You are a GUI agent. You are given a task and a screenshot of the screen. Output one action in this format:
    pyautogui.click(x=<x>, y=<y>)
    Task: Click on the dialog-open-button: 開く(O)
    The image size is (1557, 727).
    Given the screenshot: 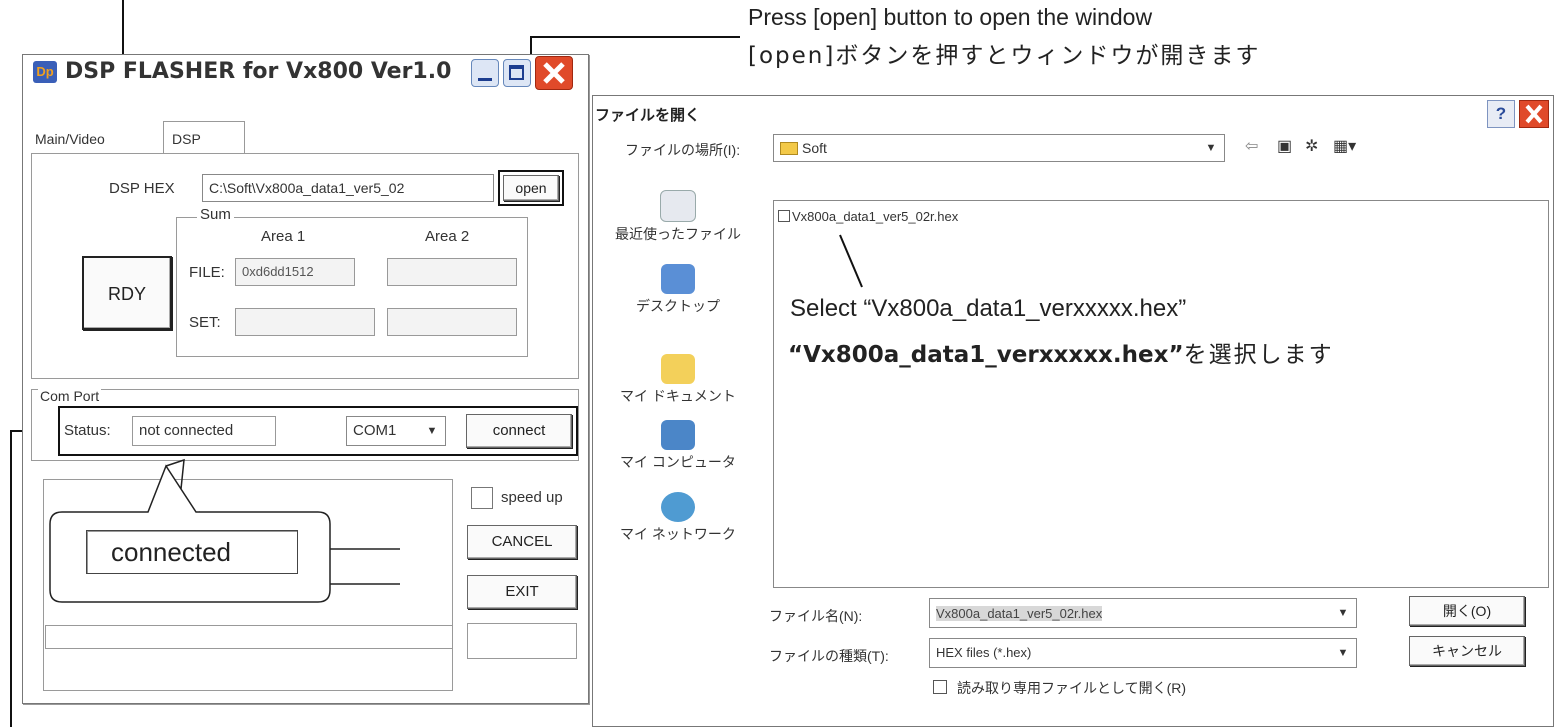 What is the action you would take?
    pyautogui.click(x=1467, y=611)
    